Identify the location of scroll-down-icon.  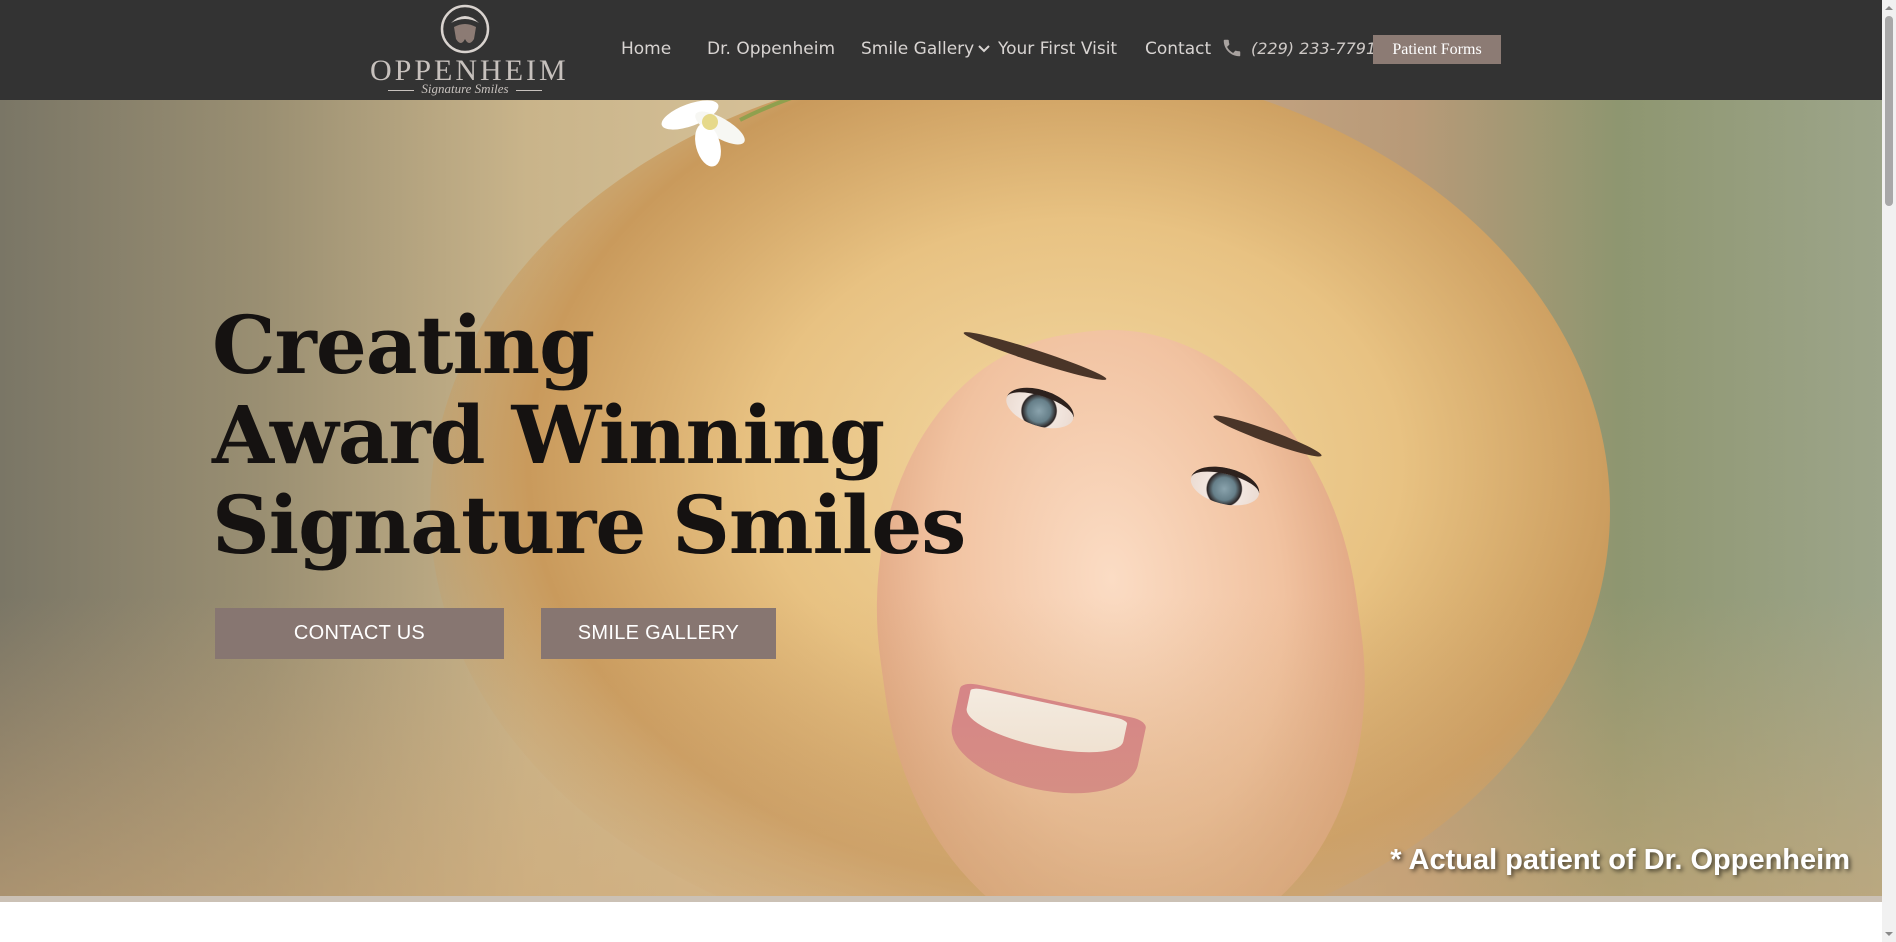
(1889, 934).